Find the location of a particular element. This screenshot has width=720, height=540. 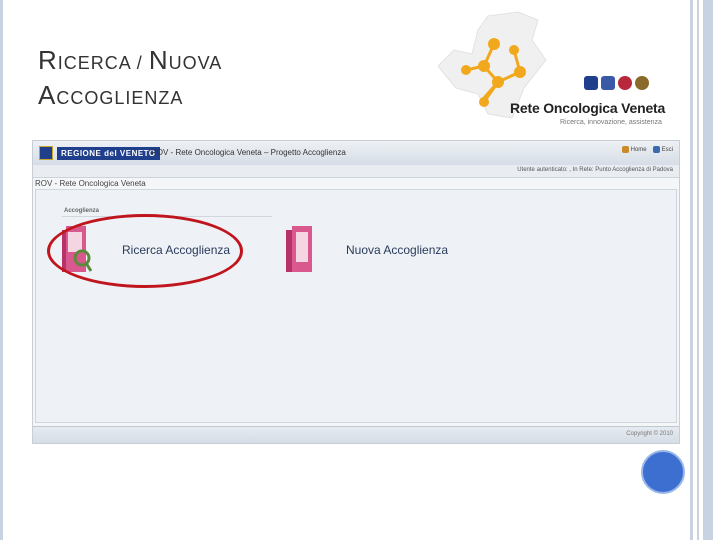

nuova-accoglienza-tile: Nuova Accoglienza is located at coordinates (366, 250).